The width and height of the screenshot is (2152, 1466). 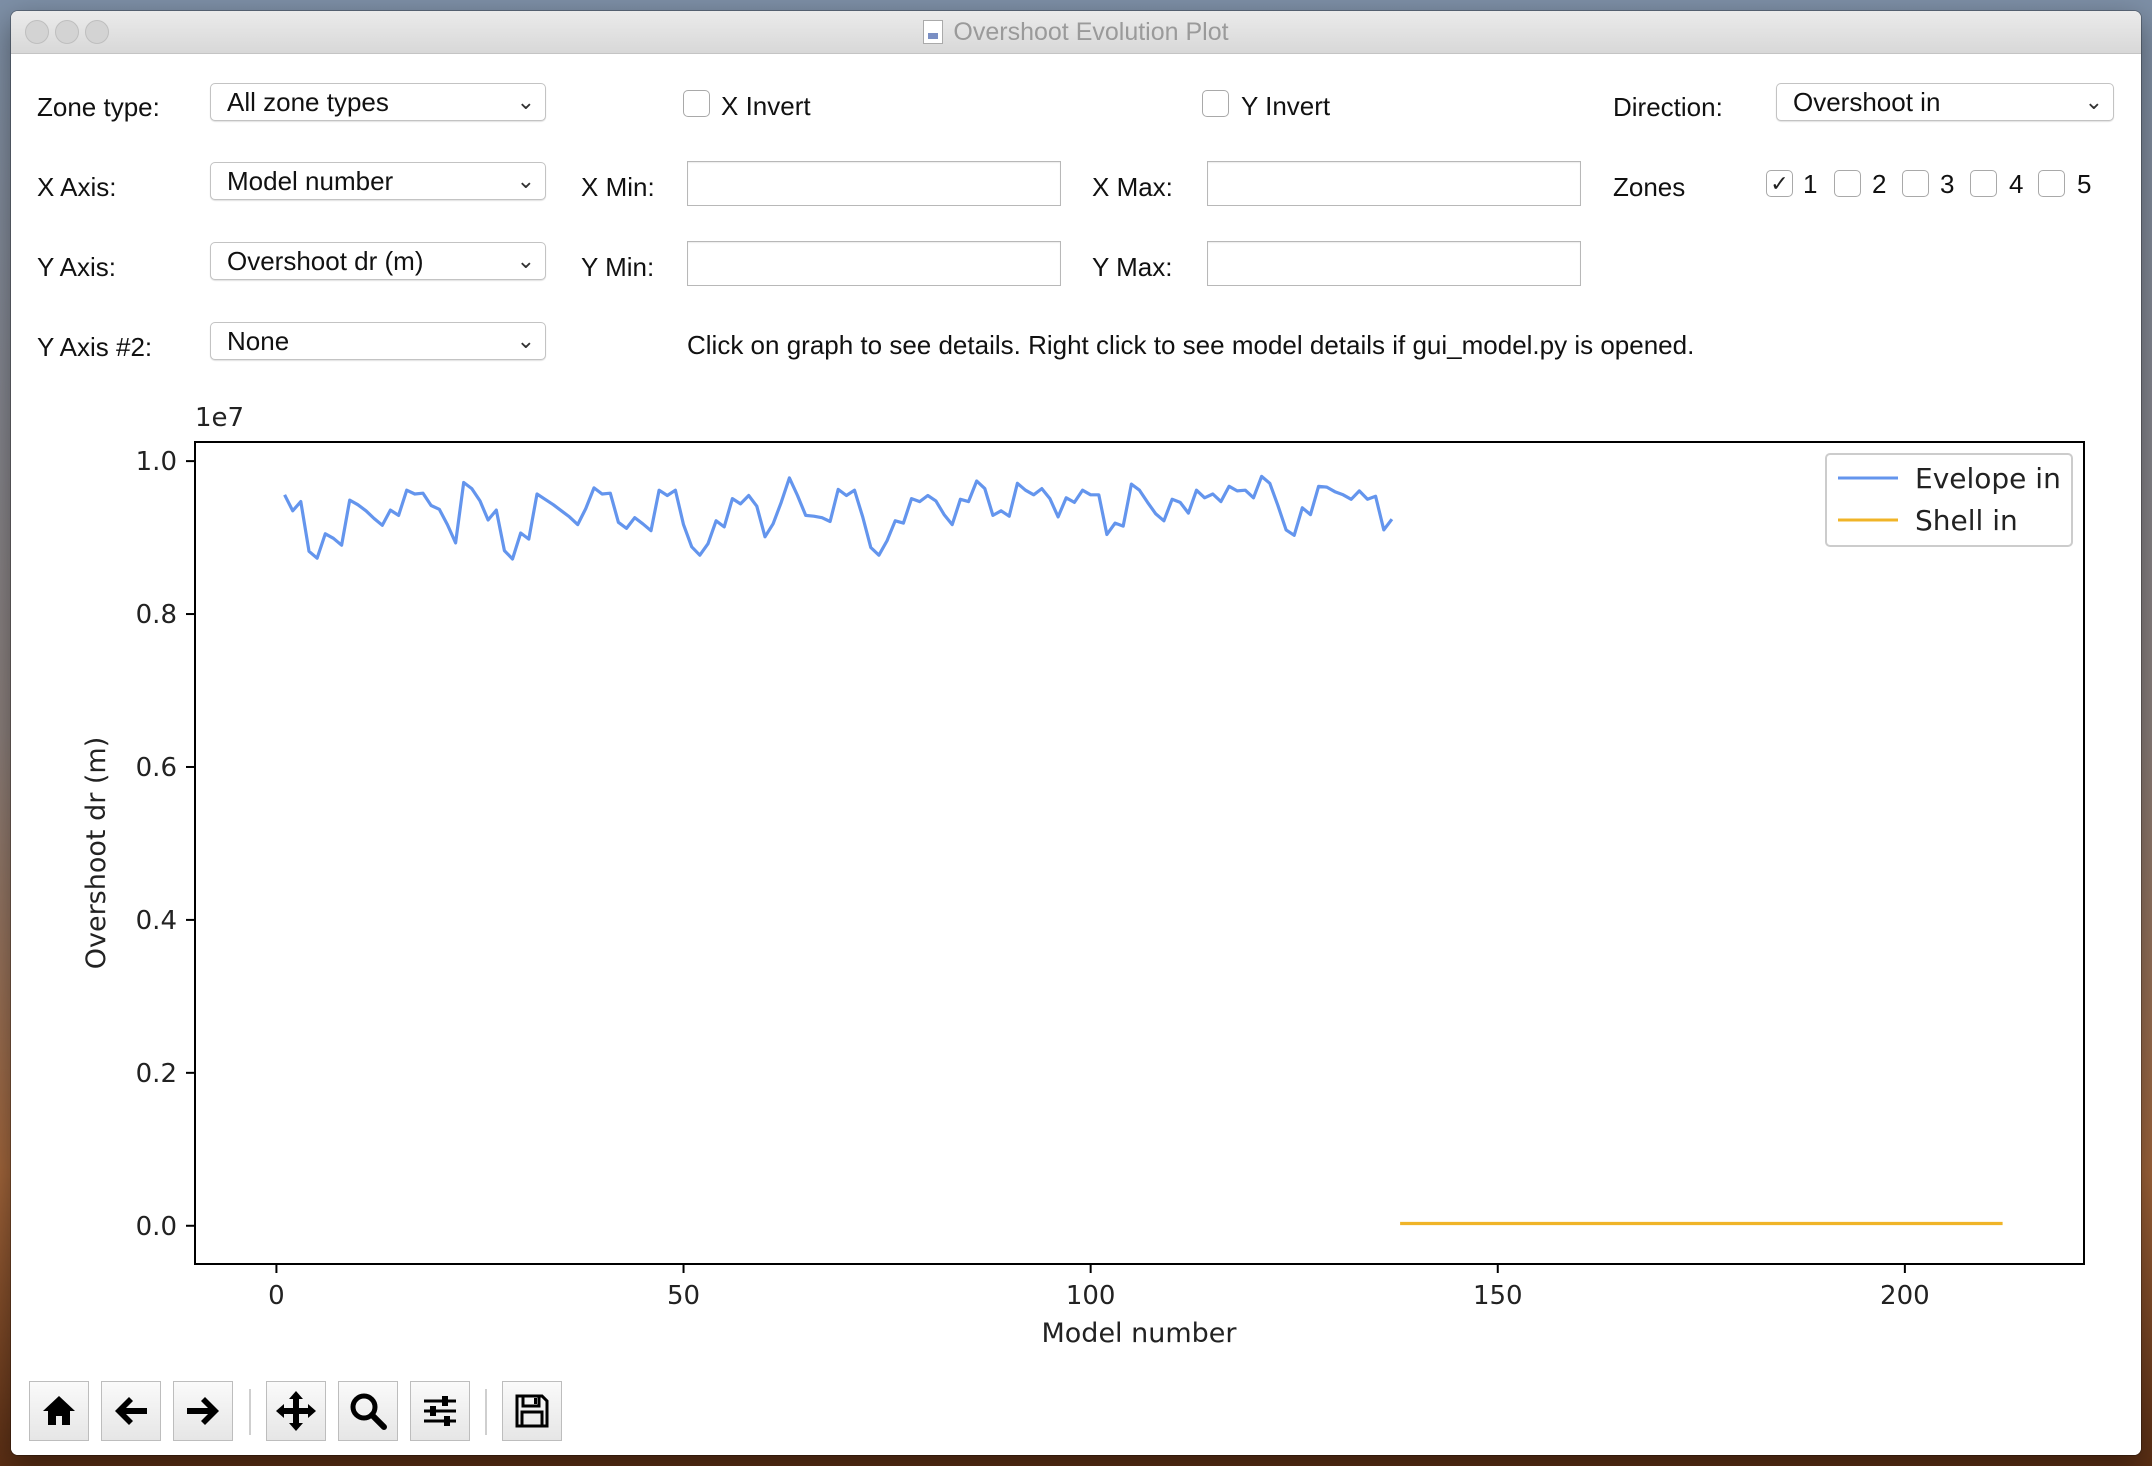 I want to click on legend-label-envelope: Evelope in, so click(x=1988, y=478).